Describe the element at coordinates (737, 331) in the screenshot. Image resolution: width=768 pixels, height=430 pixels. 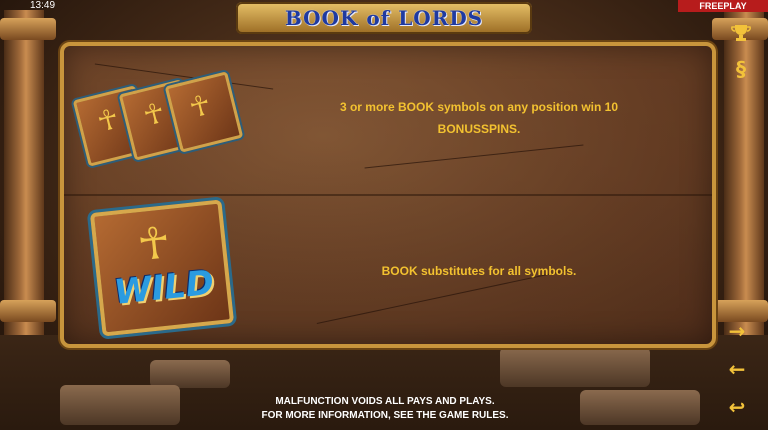
I see `next-page-icon: →` at that location.